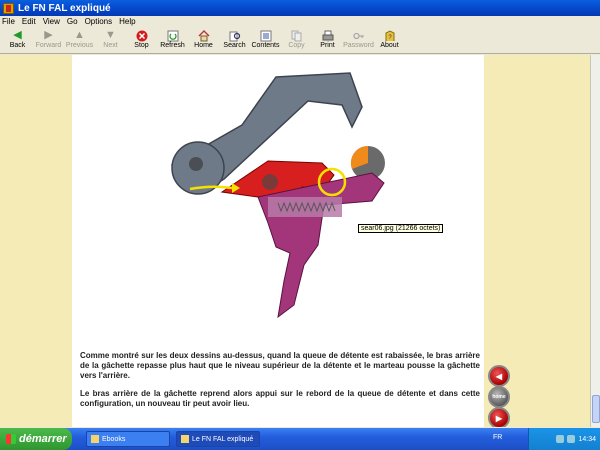 The width and height of the screenshot is (600, 450). I want to click on back-arrow-icon: ◀, so click(17, 35).